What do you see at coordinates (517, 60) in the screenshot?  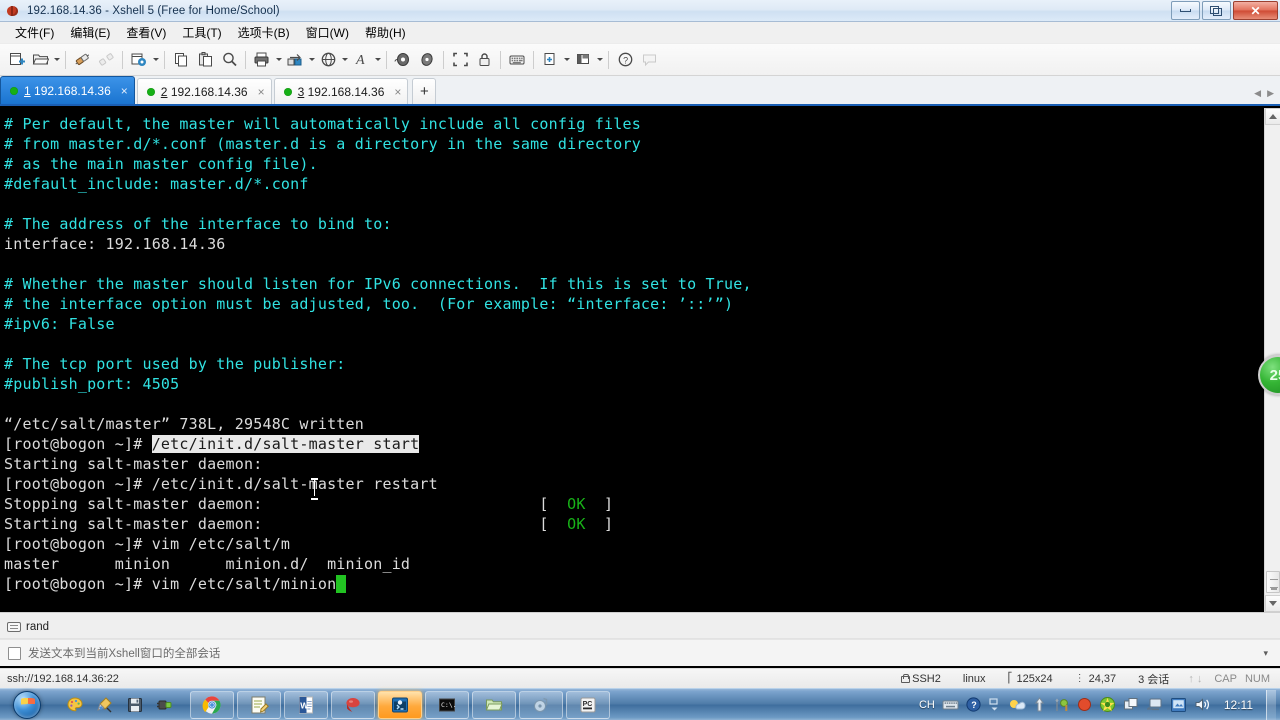 I see `compose-bar-icon` at bounding box center [517, 60].